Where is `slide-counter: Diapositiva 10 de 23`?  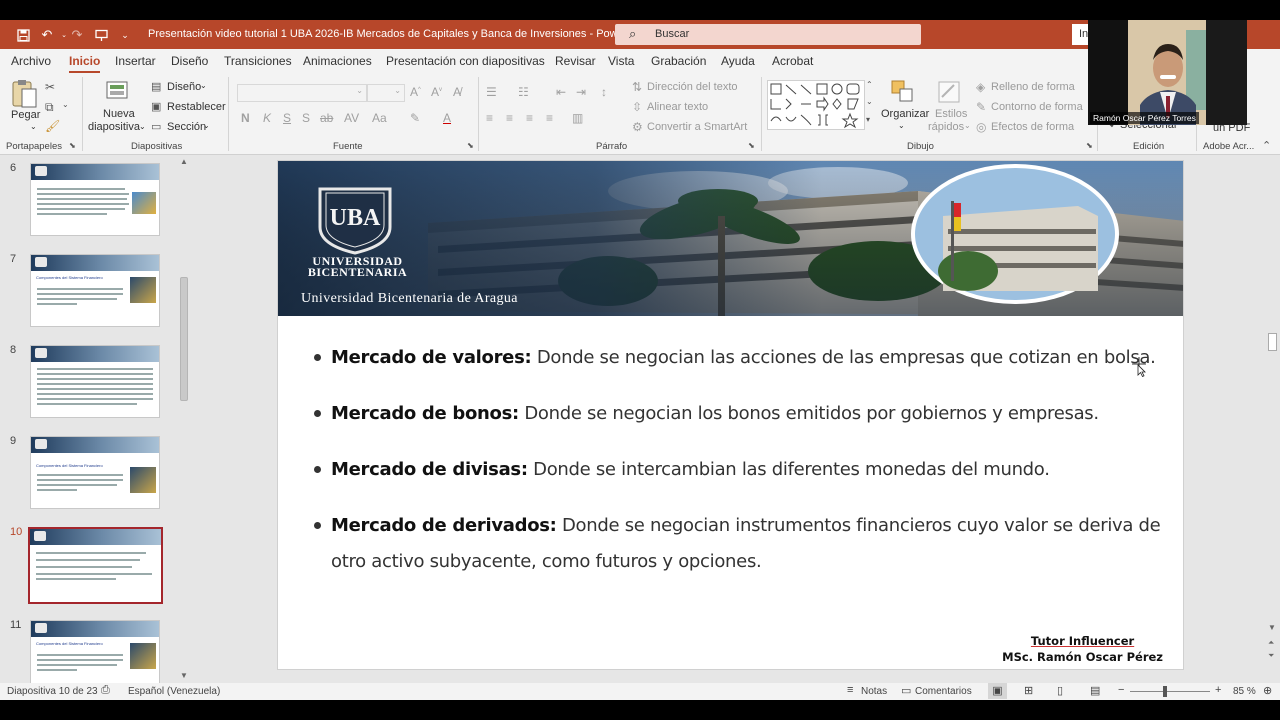
slide-counter: Diapositiva 10 de 23 is located at coordinates (52, 691).